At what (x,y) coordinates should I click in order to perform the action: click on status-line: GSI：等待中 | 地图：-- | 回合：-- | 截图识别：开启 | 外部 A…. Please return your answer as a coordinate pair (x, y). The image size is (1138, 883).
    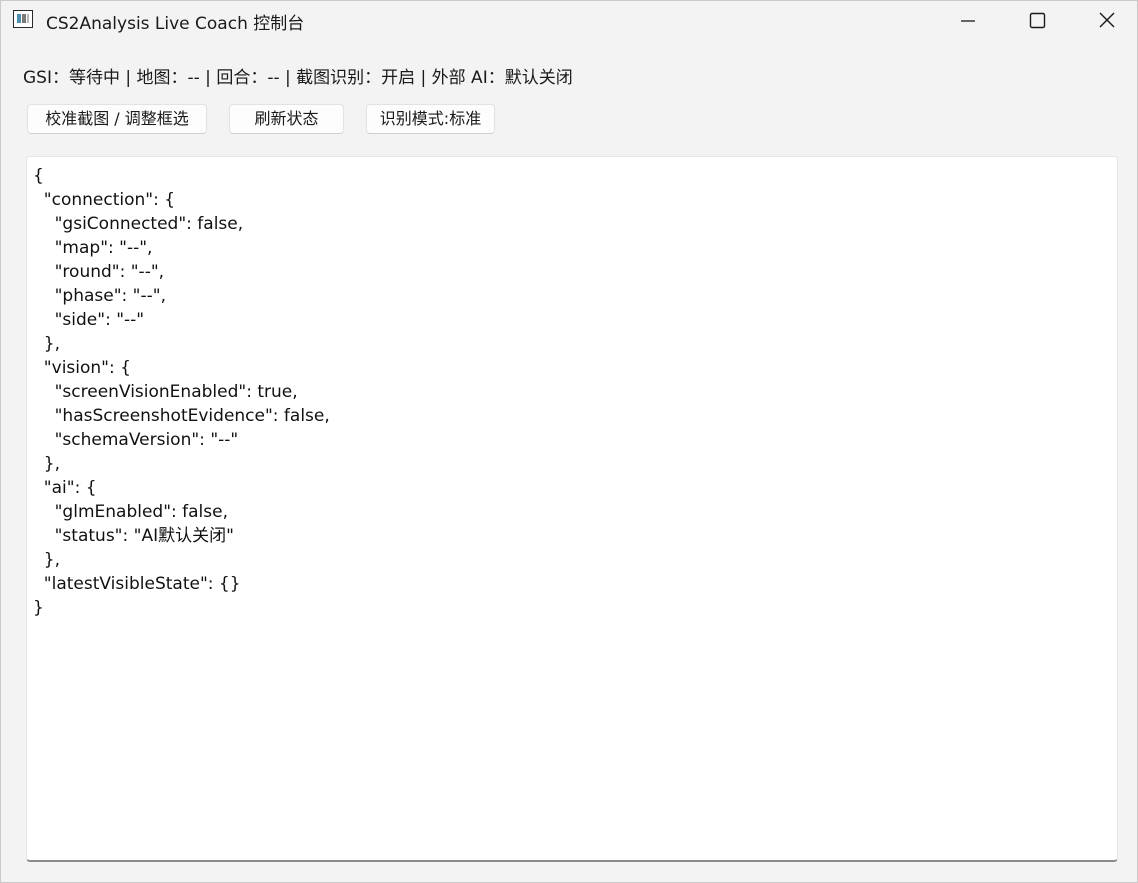
    Looking at the image, I should click on (298, 78).